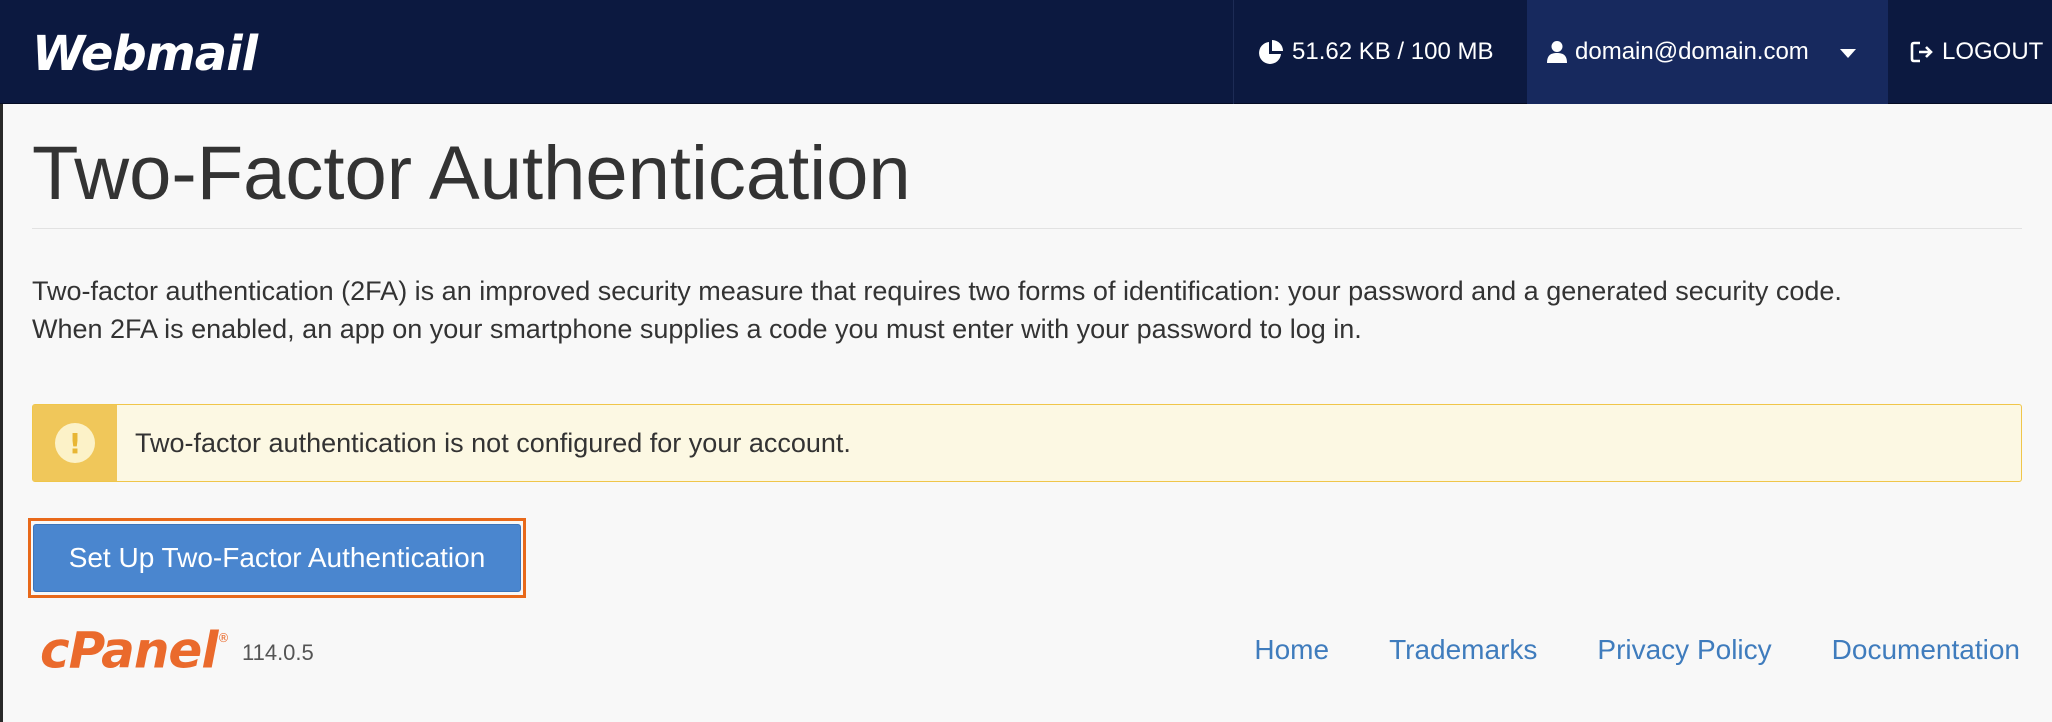 The height and width of the screenshot is (722, 2052). Describe the element at coordinates (129, 650) in the screenshot. I see `cpanel-logo-text: cPanel` at that location.